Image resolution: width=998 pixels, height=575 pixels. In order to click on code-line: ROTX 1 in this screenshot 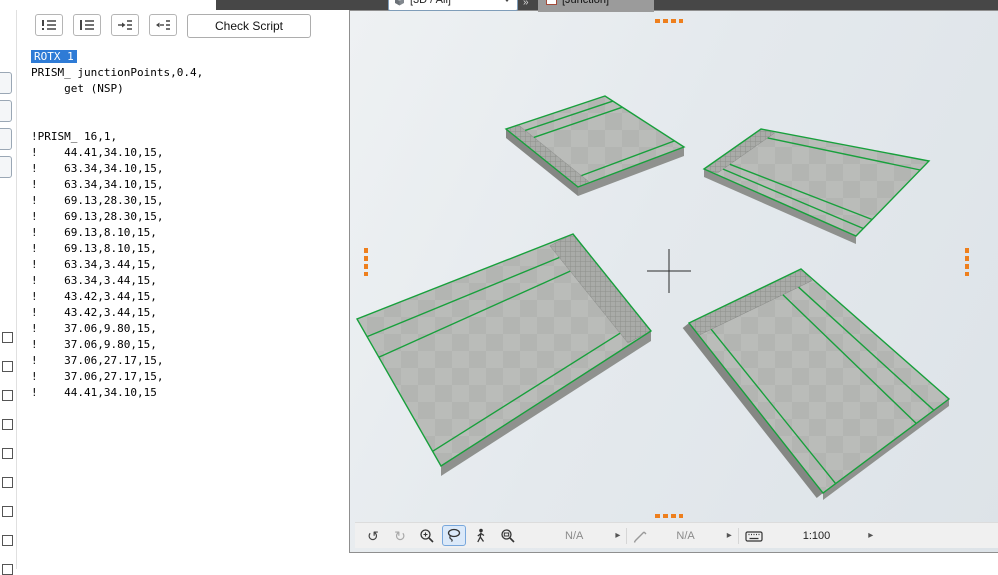, I will do `click(186, 58)`.